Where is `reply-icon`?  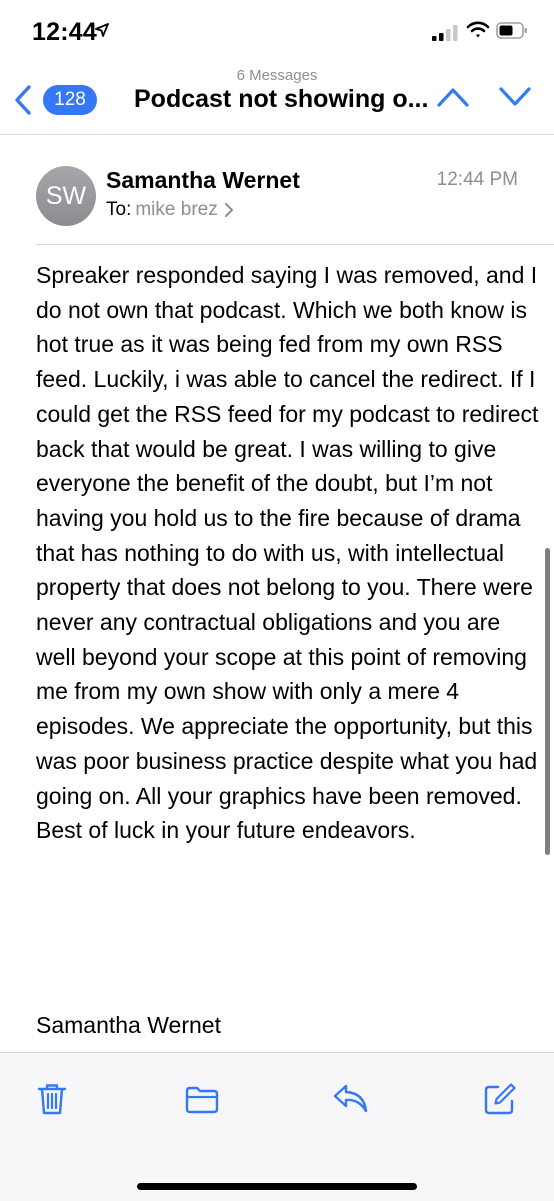 reply-icon is located at coordinates (351, 1099).